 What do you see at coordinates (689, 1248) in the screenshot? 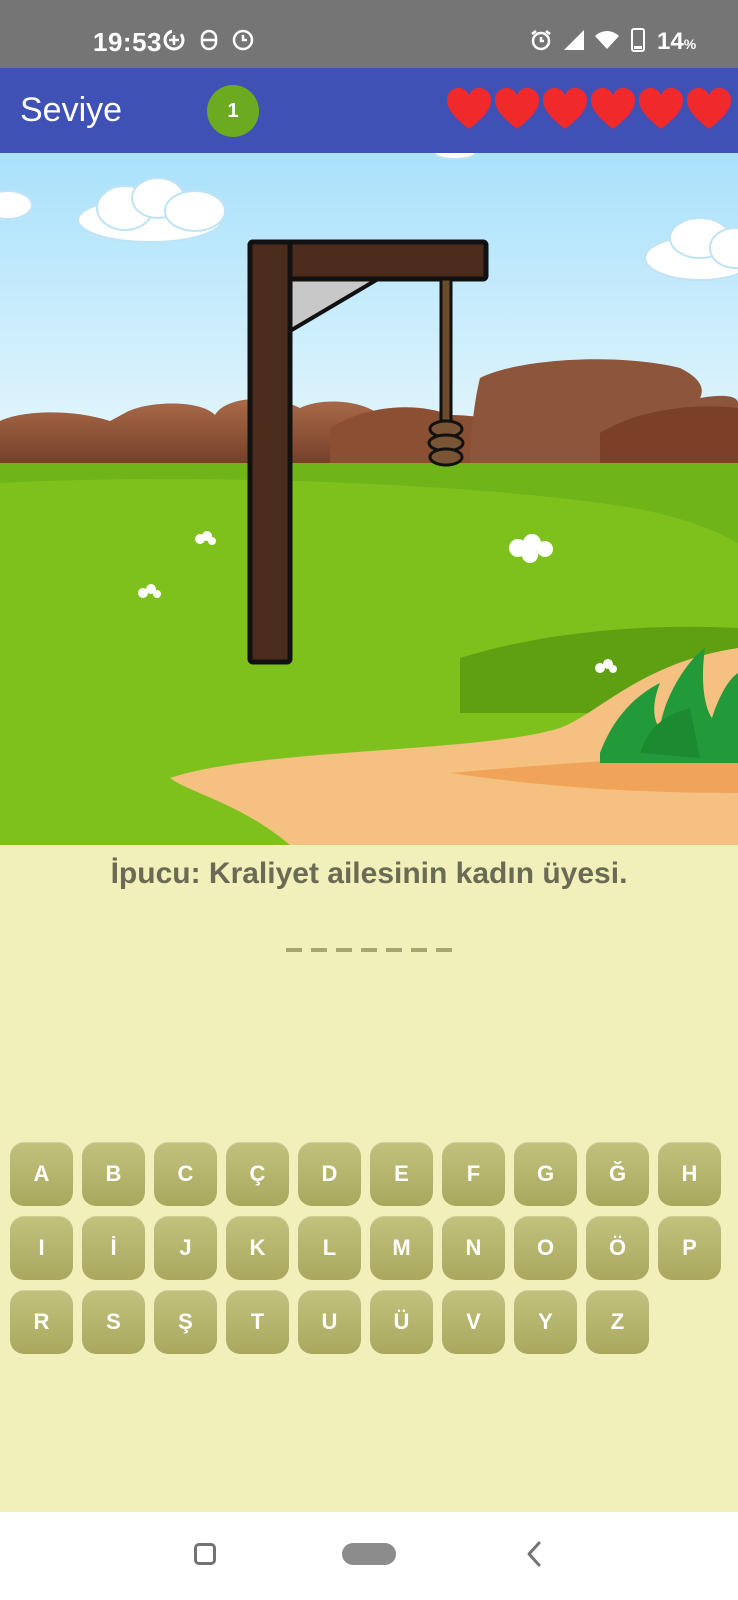
I see `letter-key: P` at bounding box center [689, 1248].